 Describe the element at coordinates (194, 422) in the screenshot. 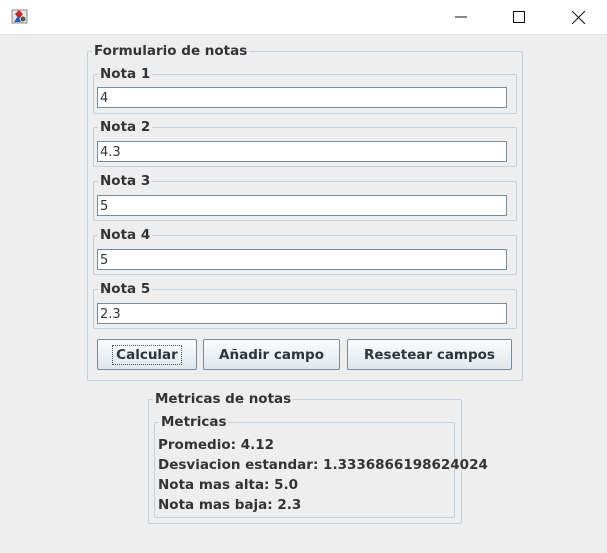

I see `metrics-group-title: Metricas` at that location.